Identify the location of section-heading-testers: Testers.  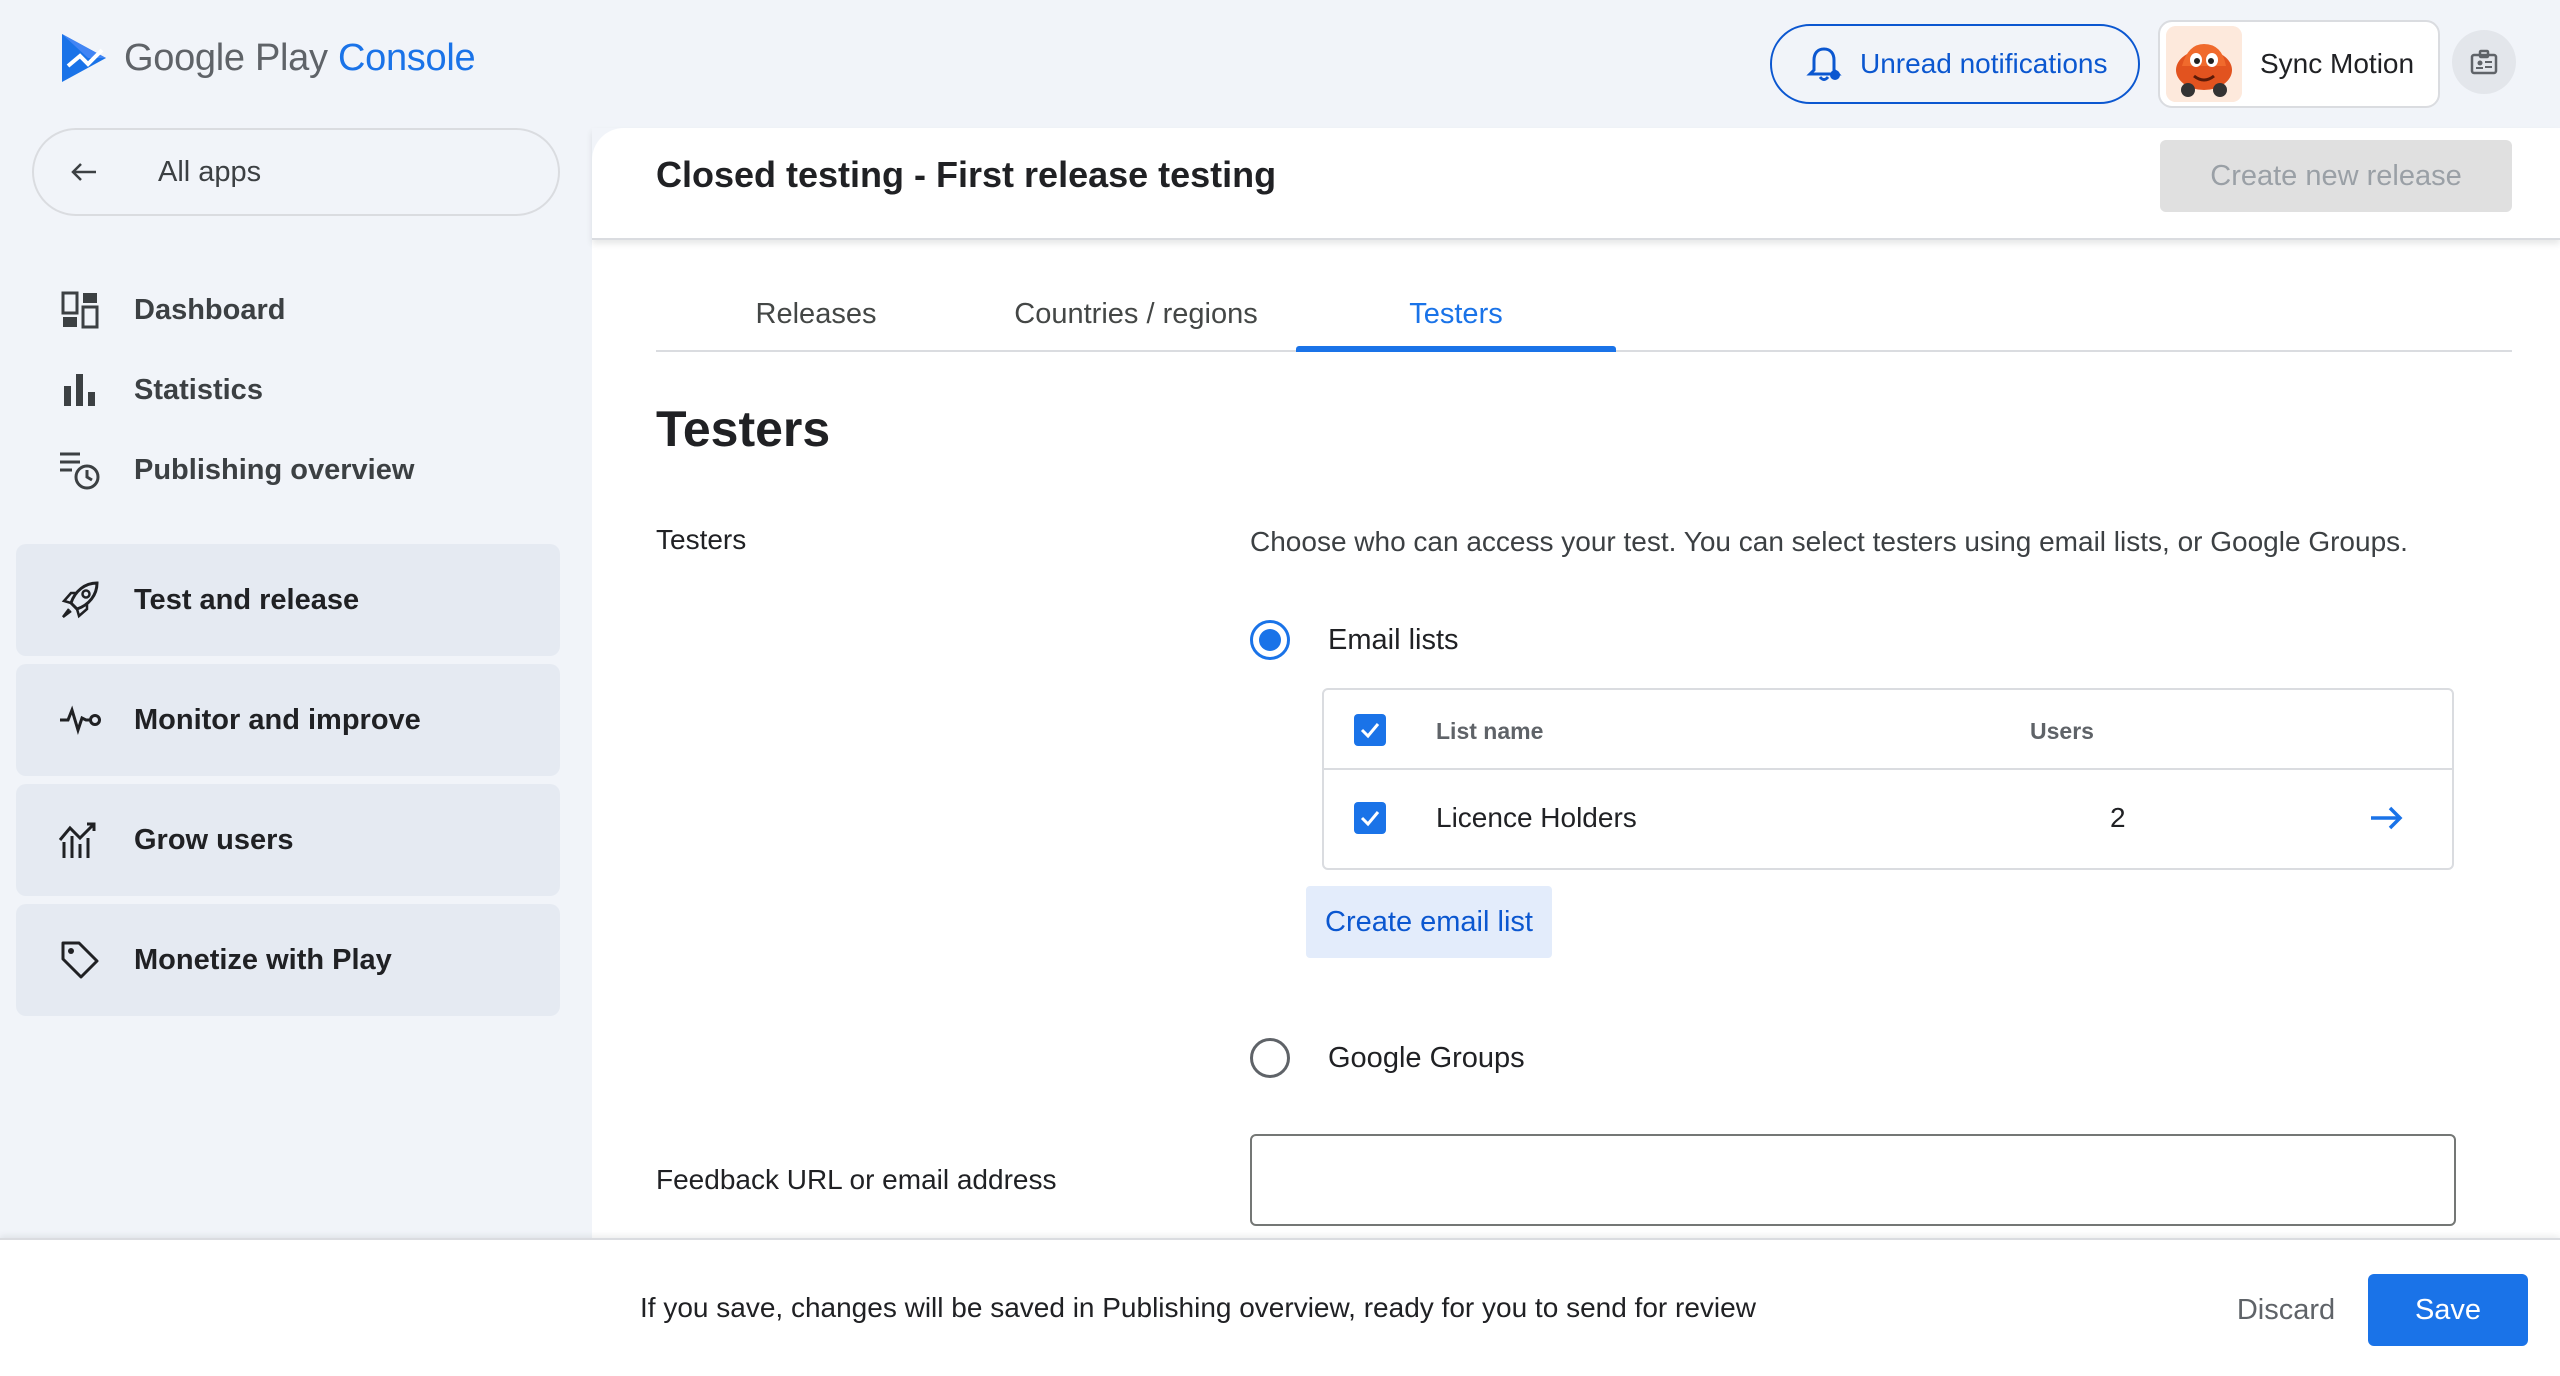
(743, 429).